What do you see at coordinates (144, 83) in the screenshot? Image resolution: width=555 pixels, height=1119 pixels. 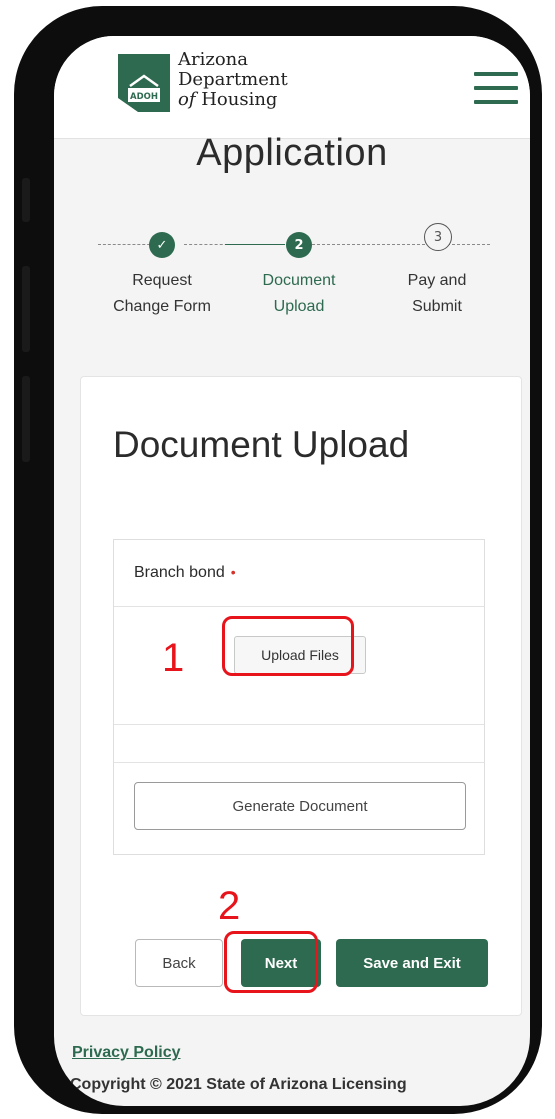 I see `adoh-logo-icon: ADOH` at bounding box center [144, 83].